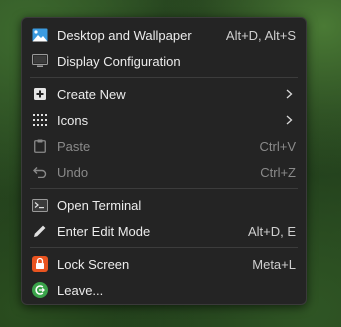  Describe the element at coordinates (164, 94) in the screenshot. I see `menu-item-create-new: Create New` at that location.